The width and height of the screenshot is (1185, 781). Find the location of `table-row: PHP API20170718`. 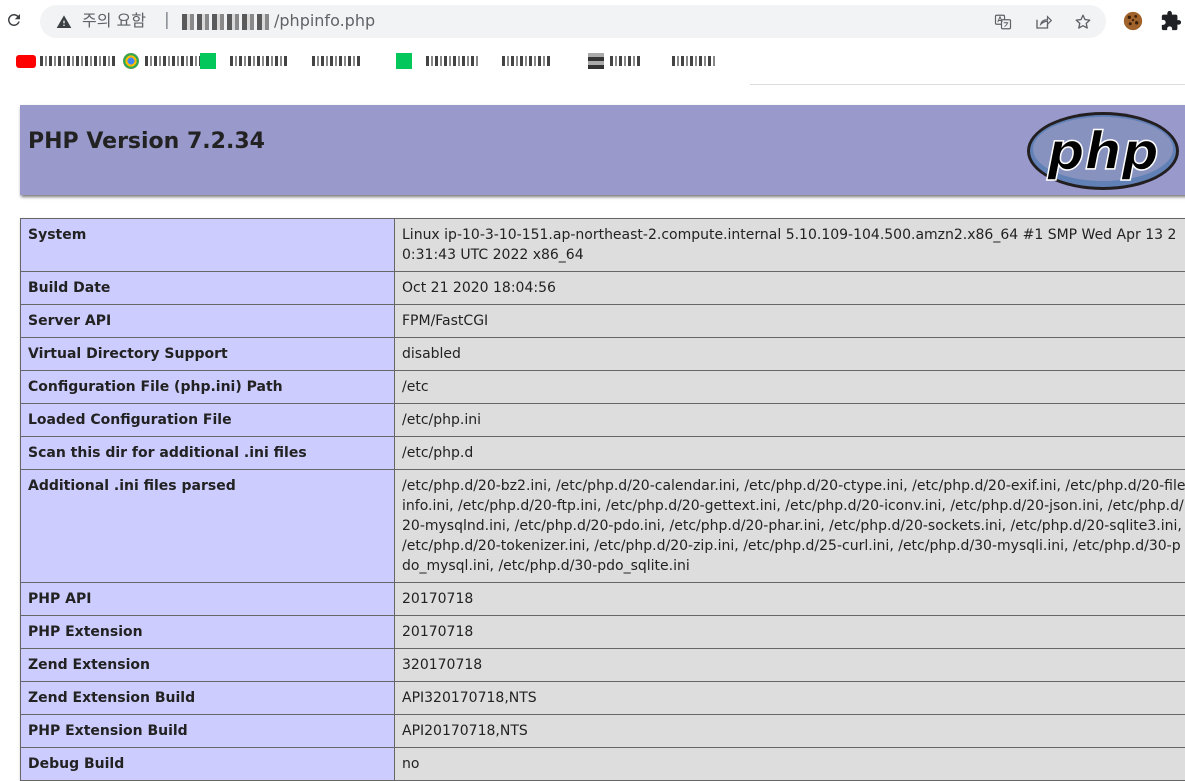

table-row: PHP API20170718 is located at coordinates (603, 599).